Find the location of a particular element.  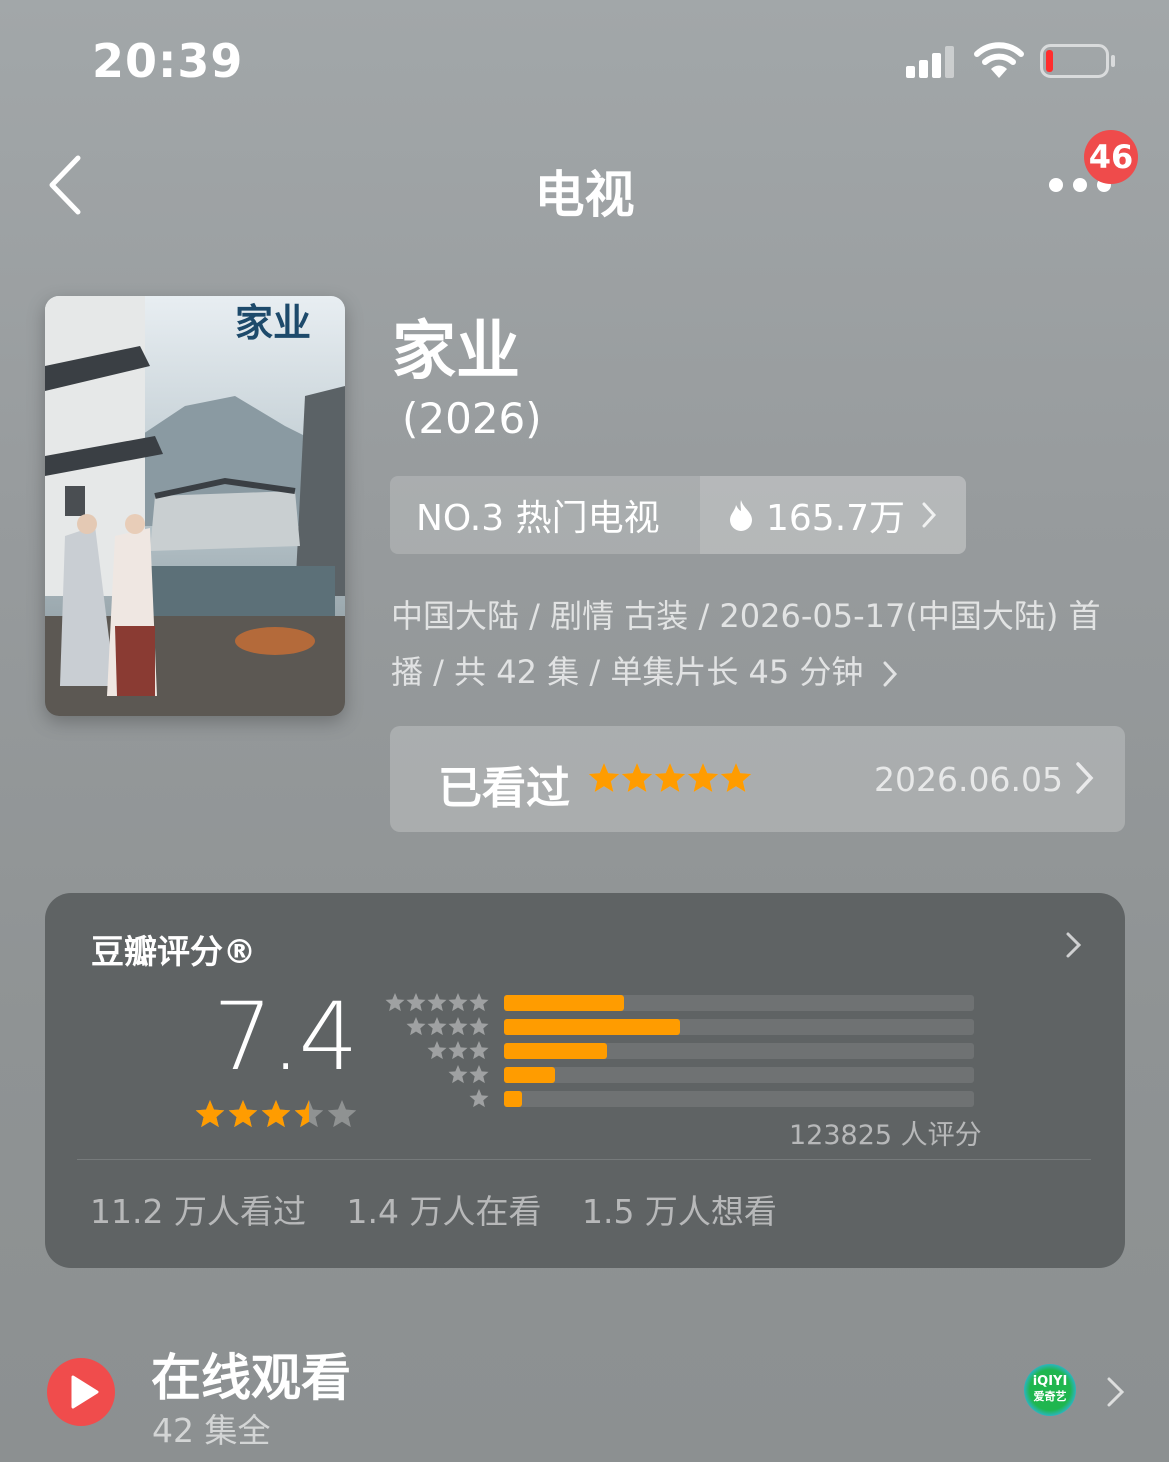

rating-score: 7.4 is located at coordinates (285, 1037).